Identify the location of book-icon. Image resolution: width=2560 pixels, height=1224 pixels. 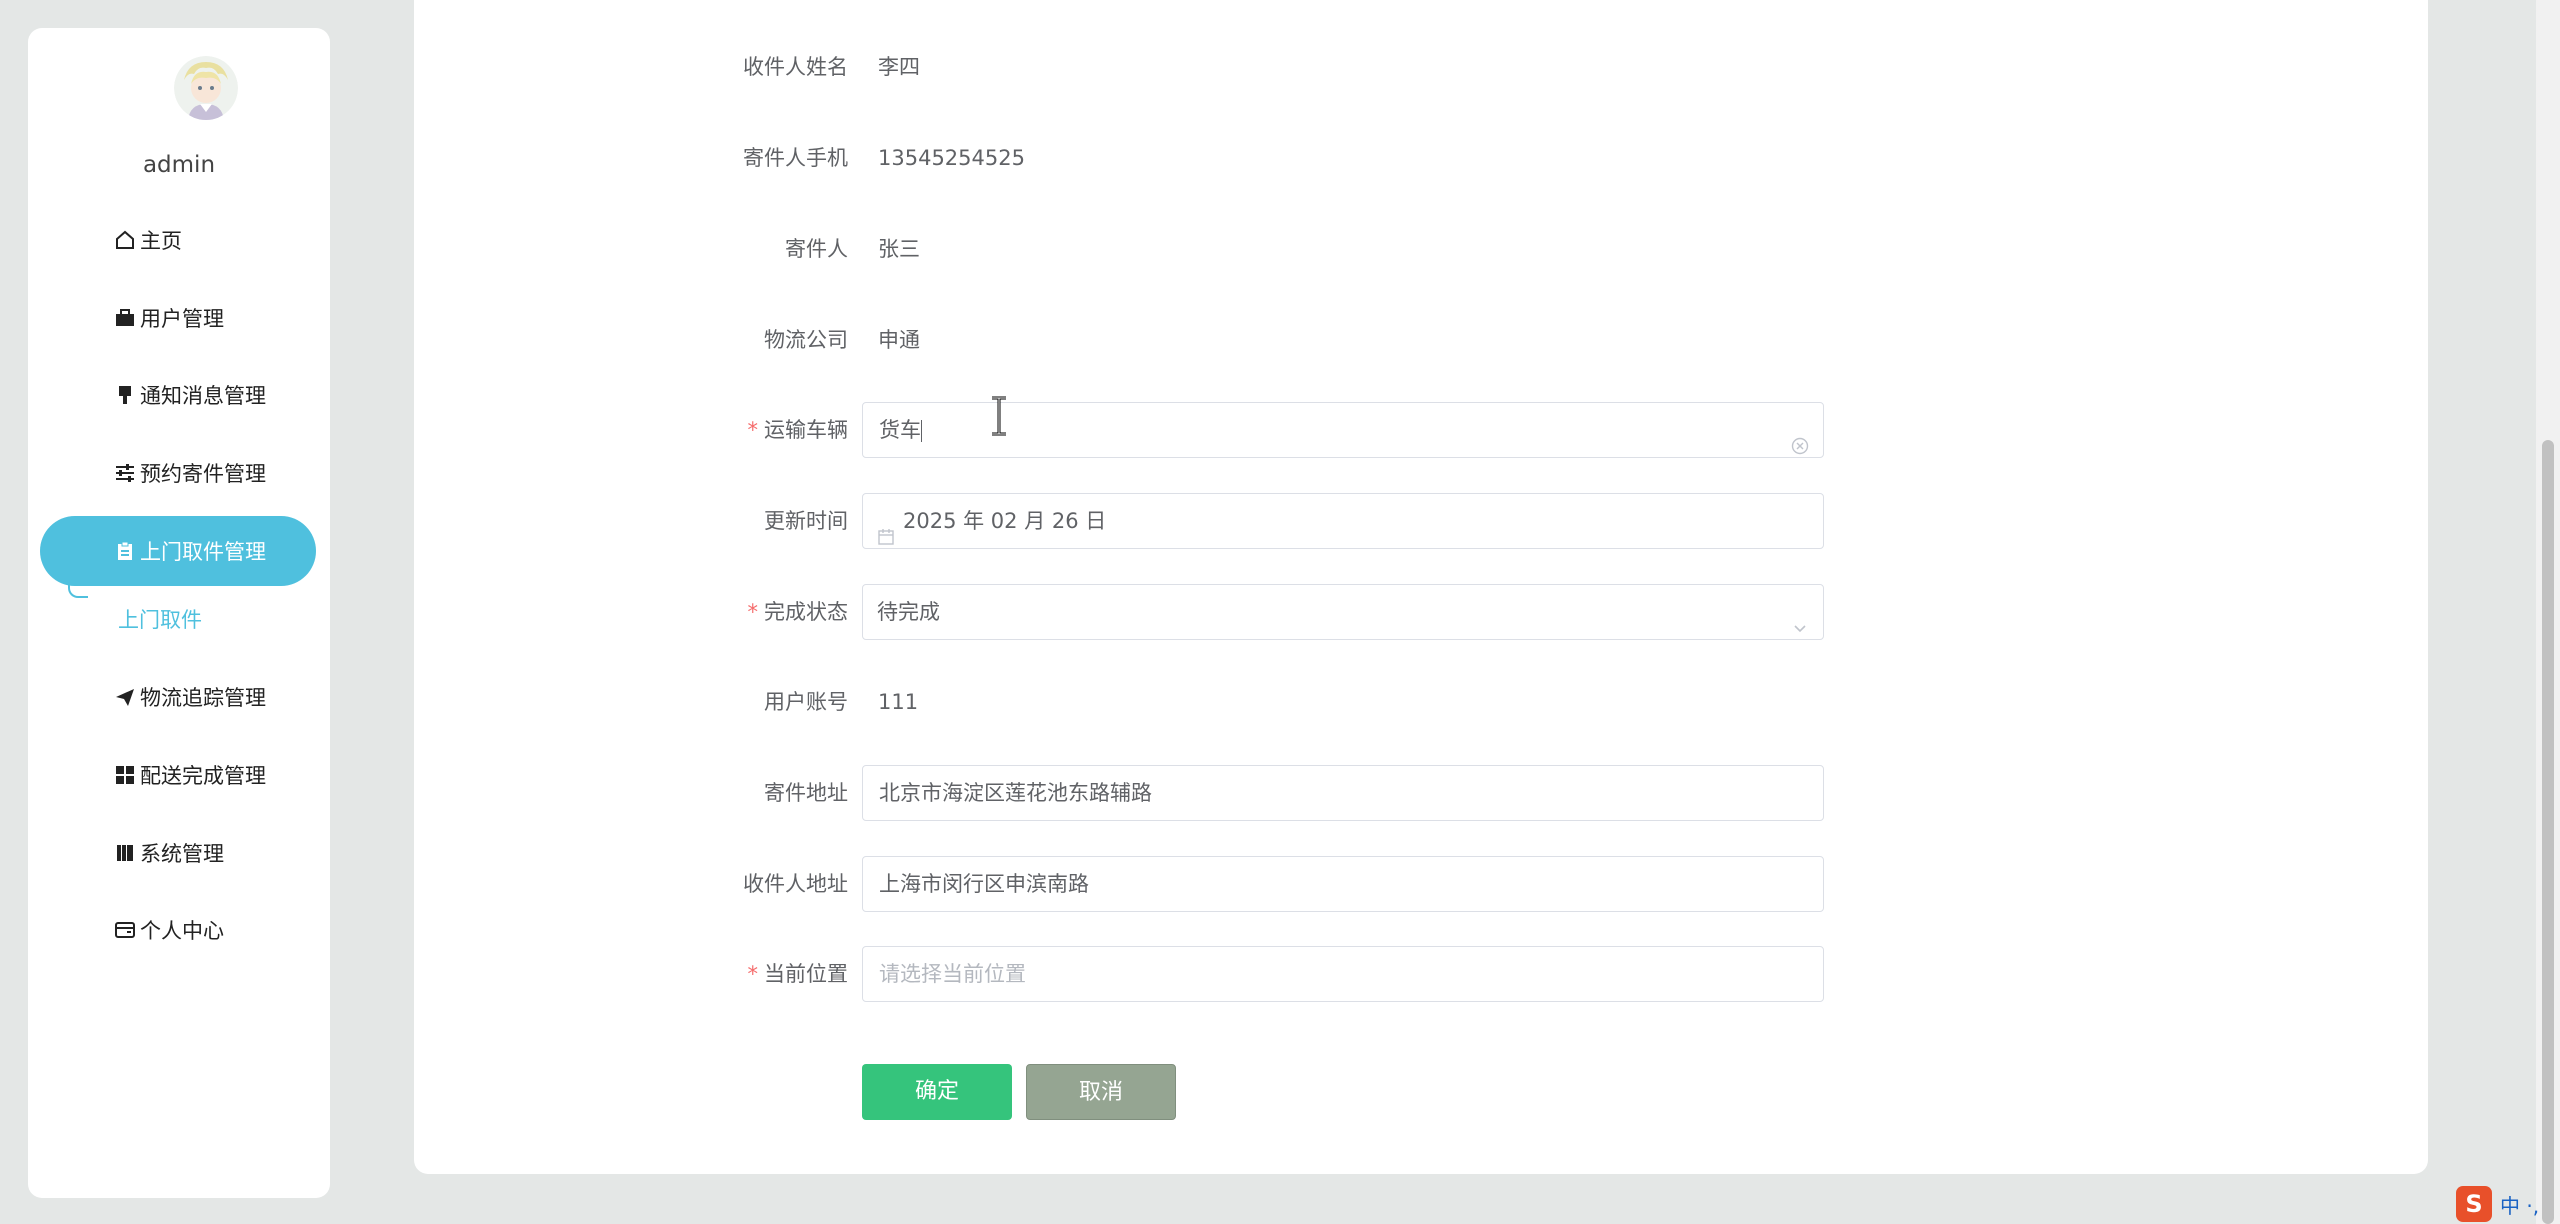
(125, 853).